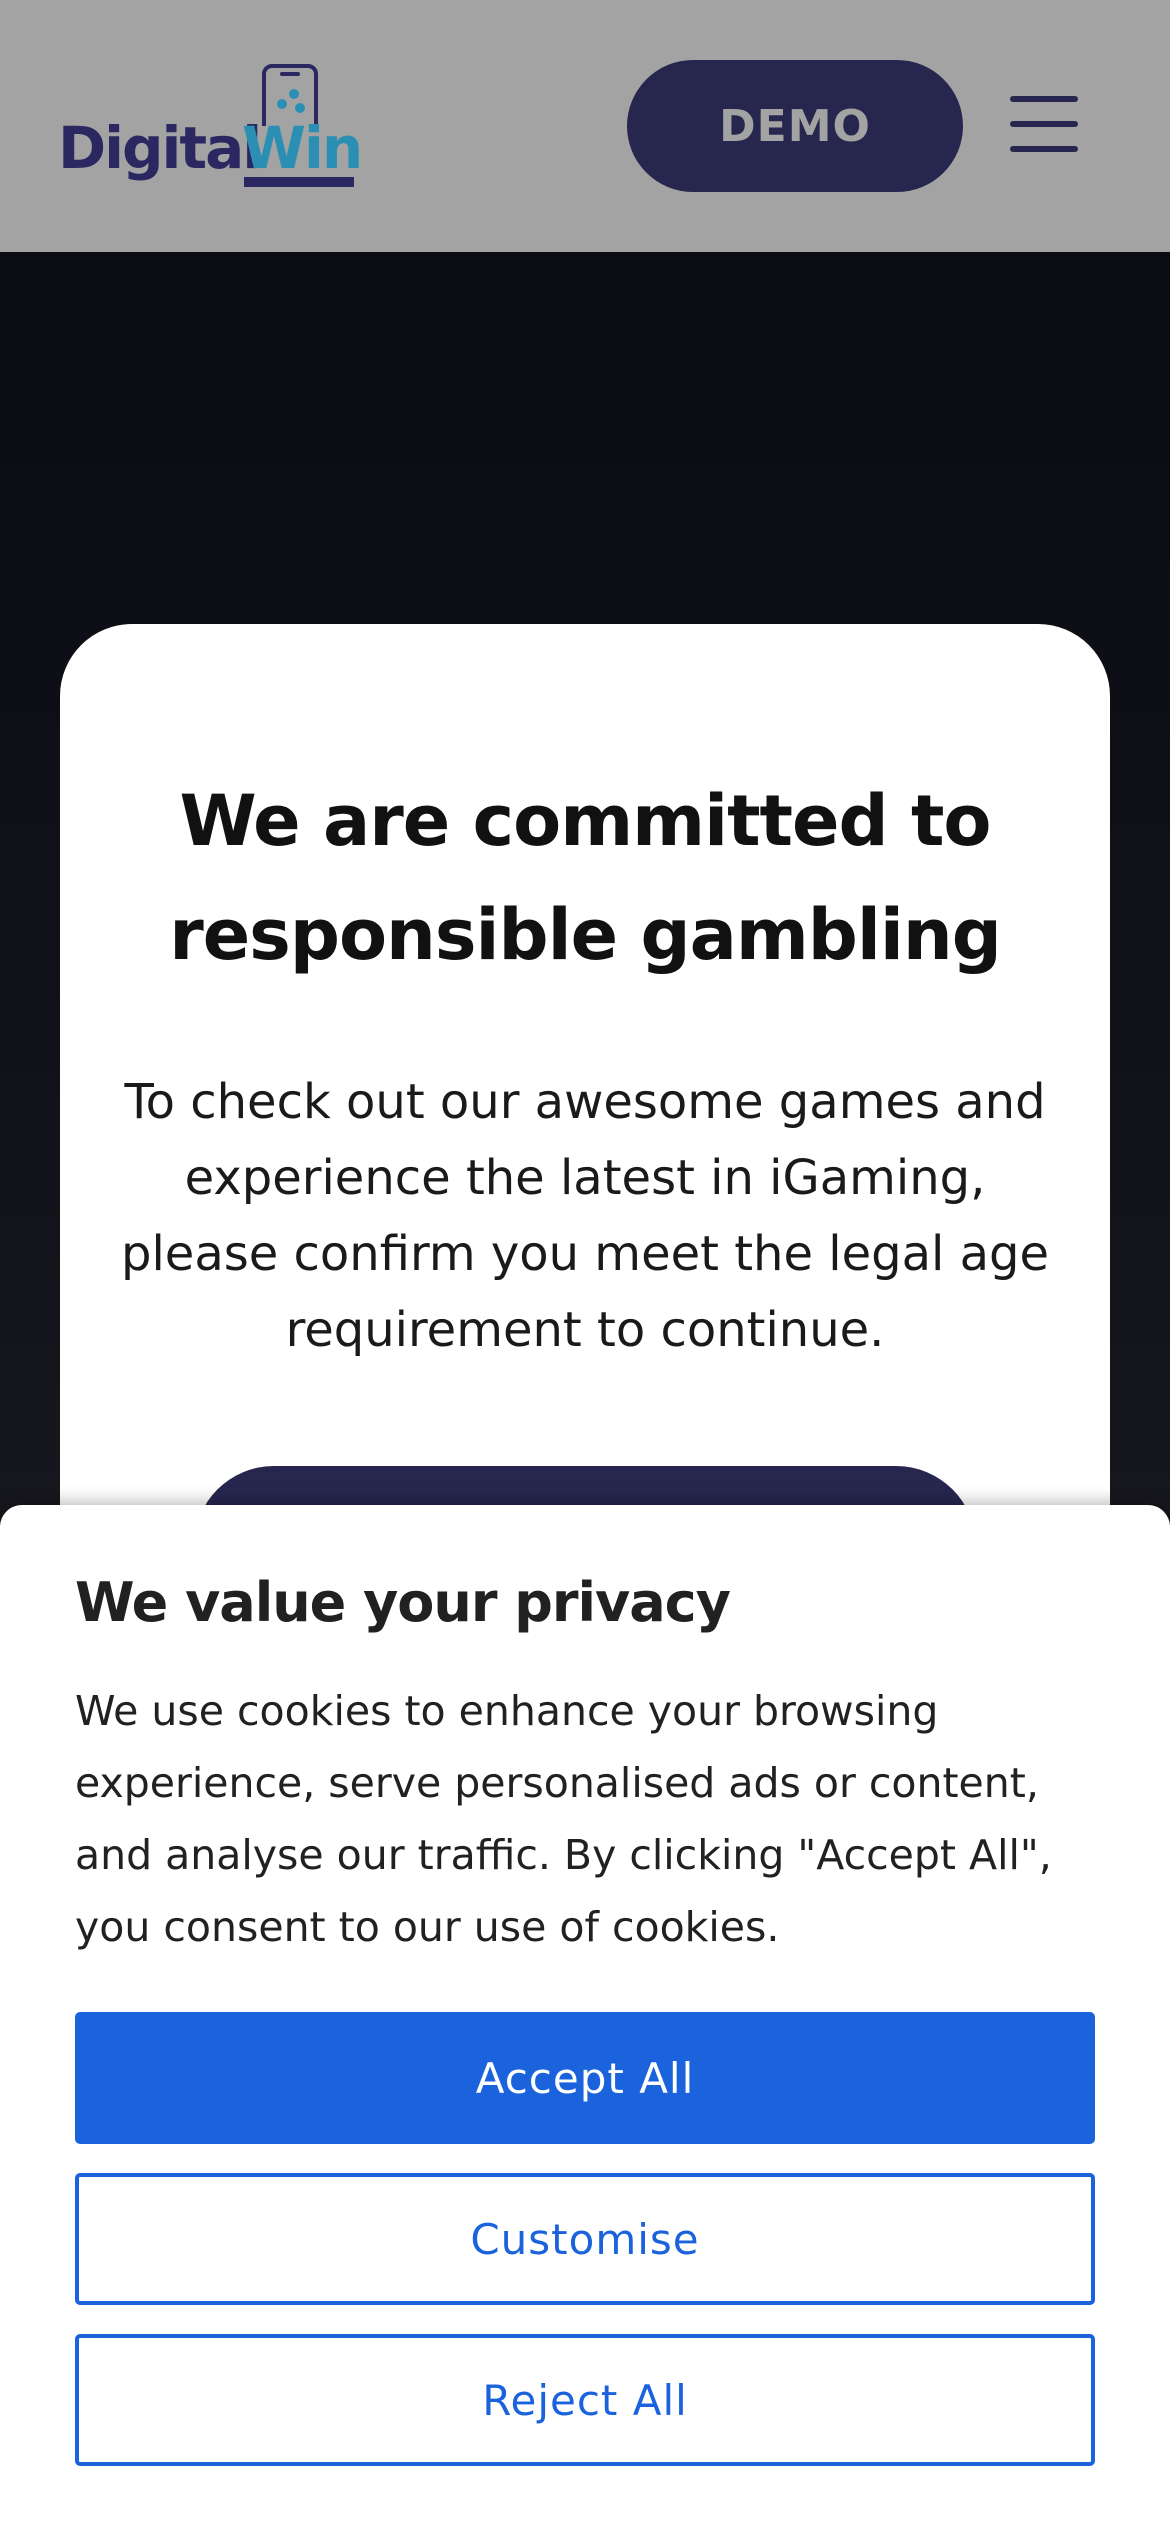 This screenshot has height=2532, width=1170. What do you see at coordinates (302, 148) in the screenshot?
I see `logo-text-win: Win` at bounding box center [302, 148].